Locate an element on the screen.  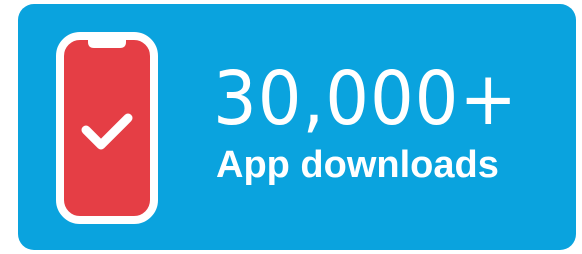
phone-checkmark-icon is located at coordinates (107, 128).